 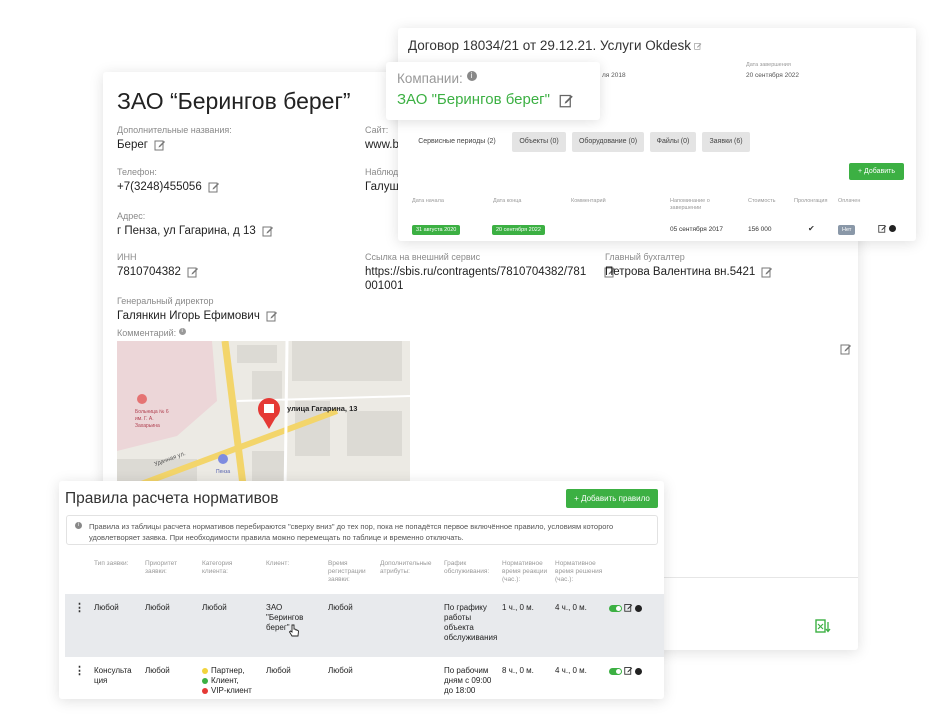 I want to click on field-label: Ссылка на внешний сервис, so click(x=423, y=257).